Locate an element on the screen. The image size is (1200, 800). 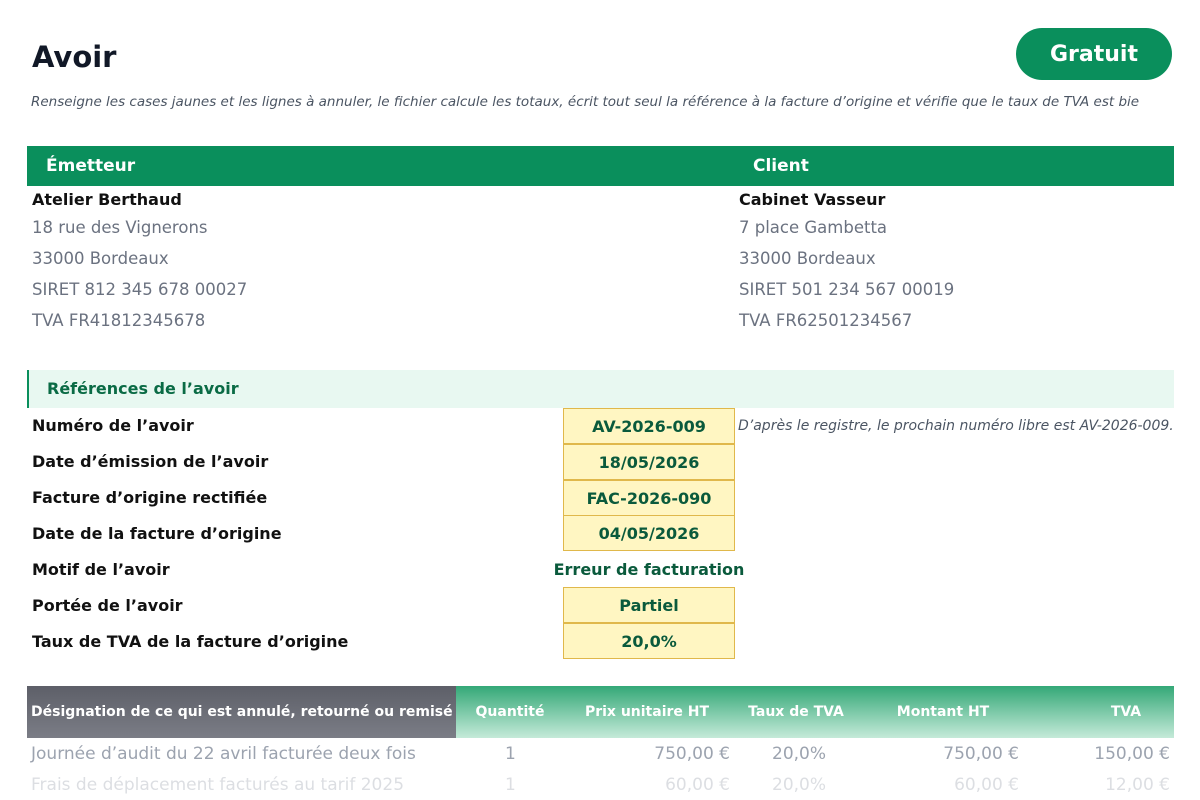
col-amount-ht-header: Montant HT is located at coordinates (943, 712).